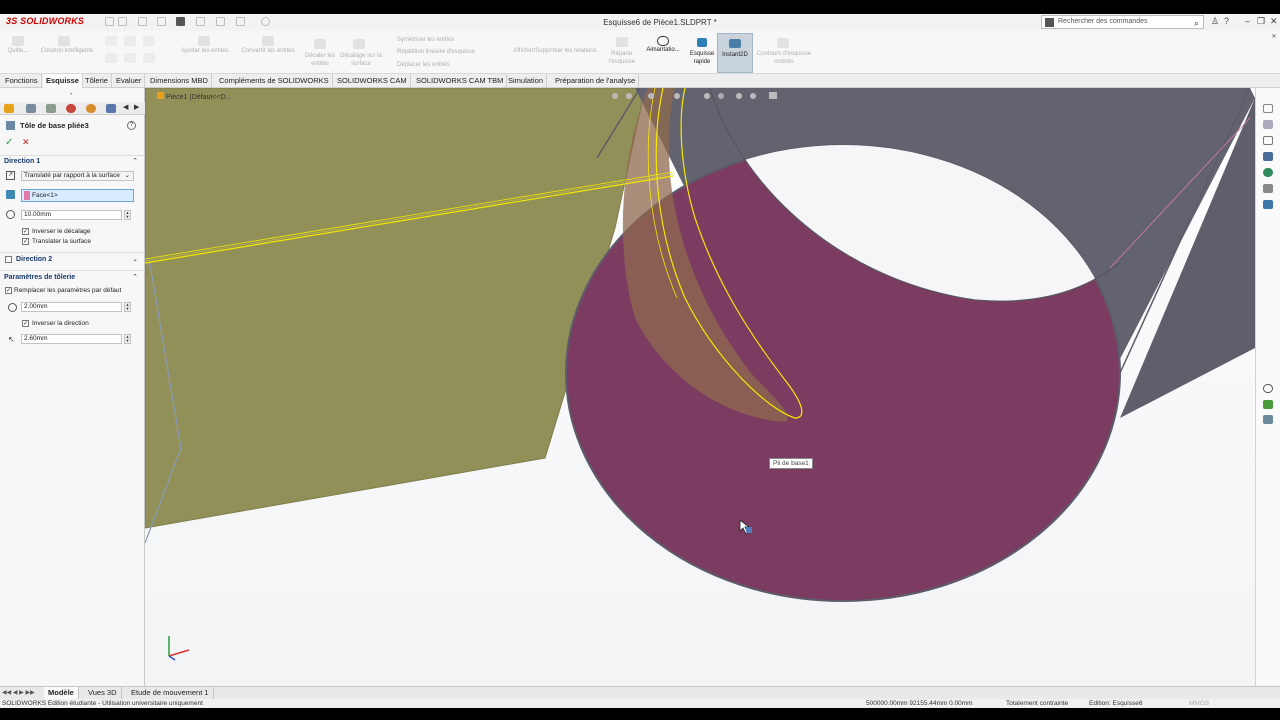  Describe the element at coordinates (136, 107) in the screenshot. I see `panel-next-arrow-icon: ▶` at that location.